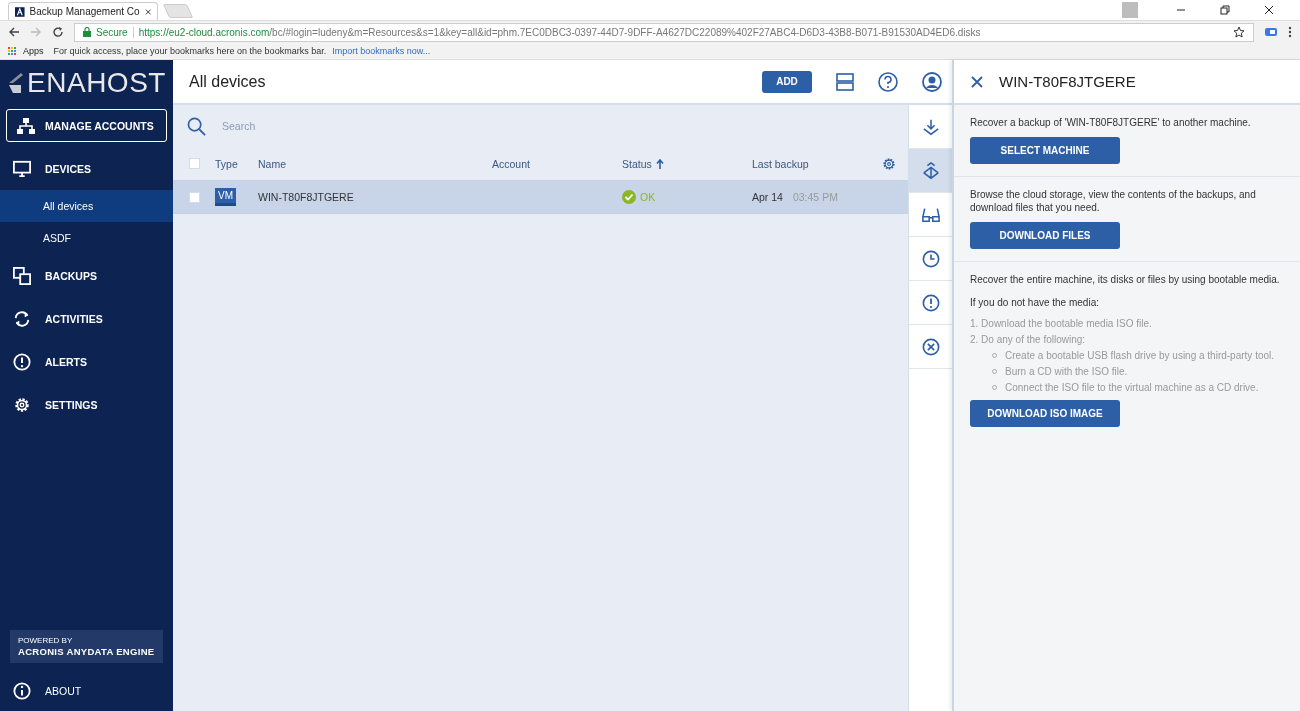 The width and height of the screenshot is (1300, 711). What do you see at coordinates (86, 691) in the screenshot?
I see `about-item: ABOUT` at bounding box center [86, 691].